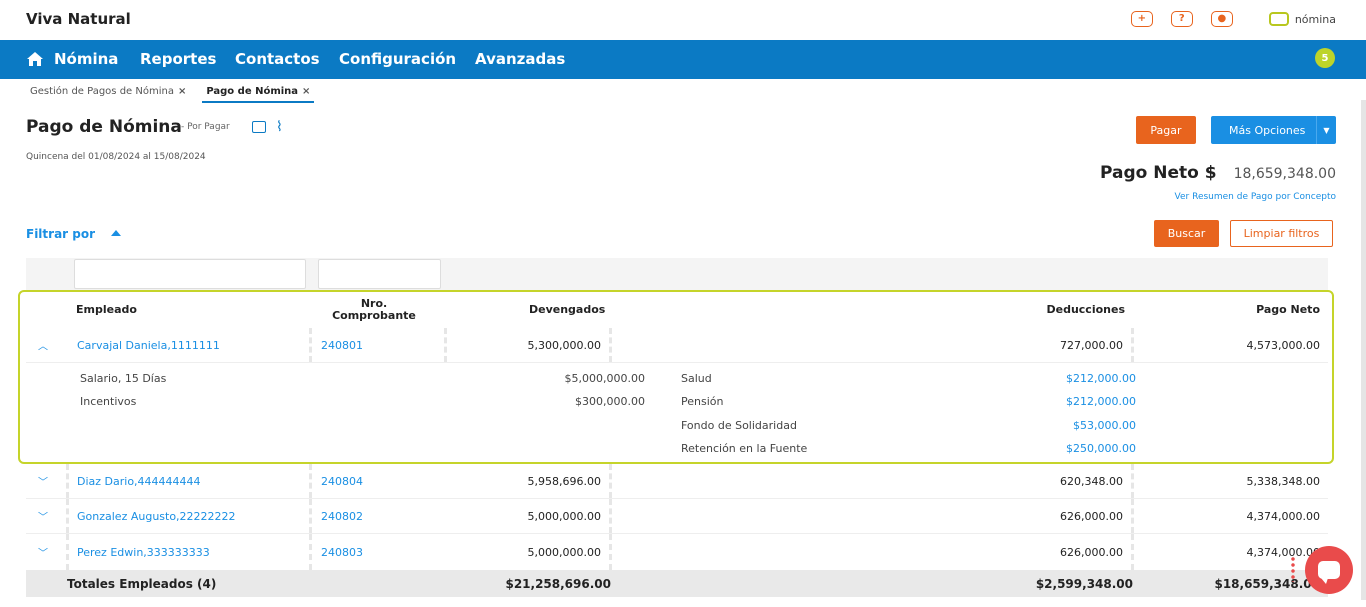 The width and height of the screenshot is (1366, 607). What do you see at coordinates (35, 59) in the screenshot?
I see `home-icon` at bounding box center [35, 59].